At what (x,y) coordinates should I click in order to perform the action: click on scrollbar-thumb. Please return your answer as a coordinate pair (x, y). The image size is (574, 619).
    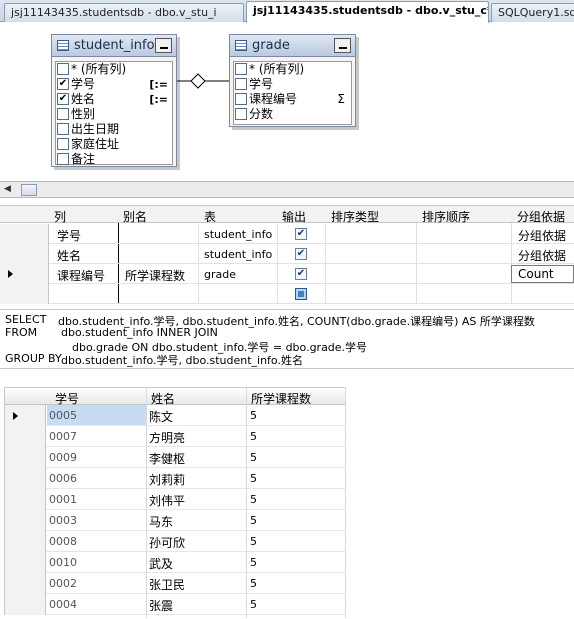
    Looking at the image, I should click on (29, 190).